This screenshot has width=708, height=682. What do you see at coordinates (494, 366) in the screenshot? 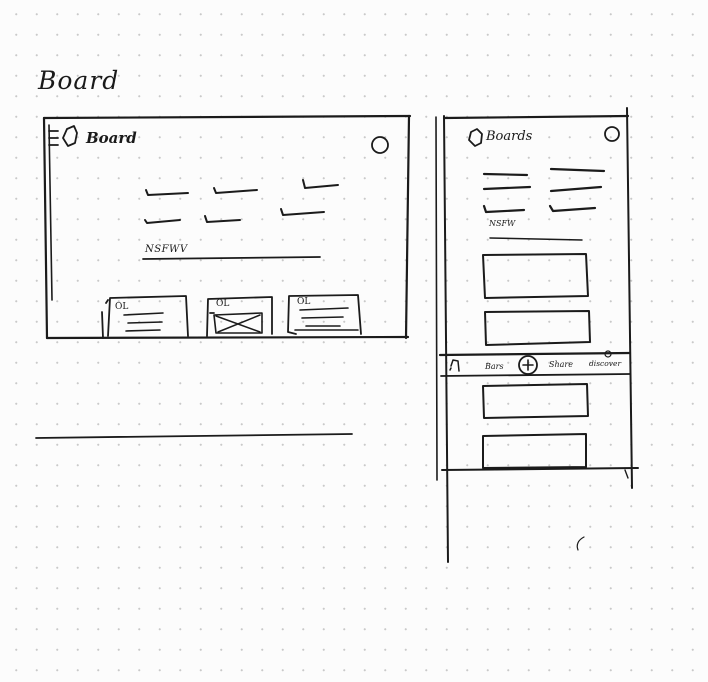
I see `bottom-nav-boards: Bars` at bounding box center [494, 366].